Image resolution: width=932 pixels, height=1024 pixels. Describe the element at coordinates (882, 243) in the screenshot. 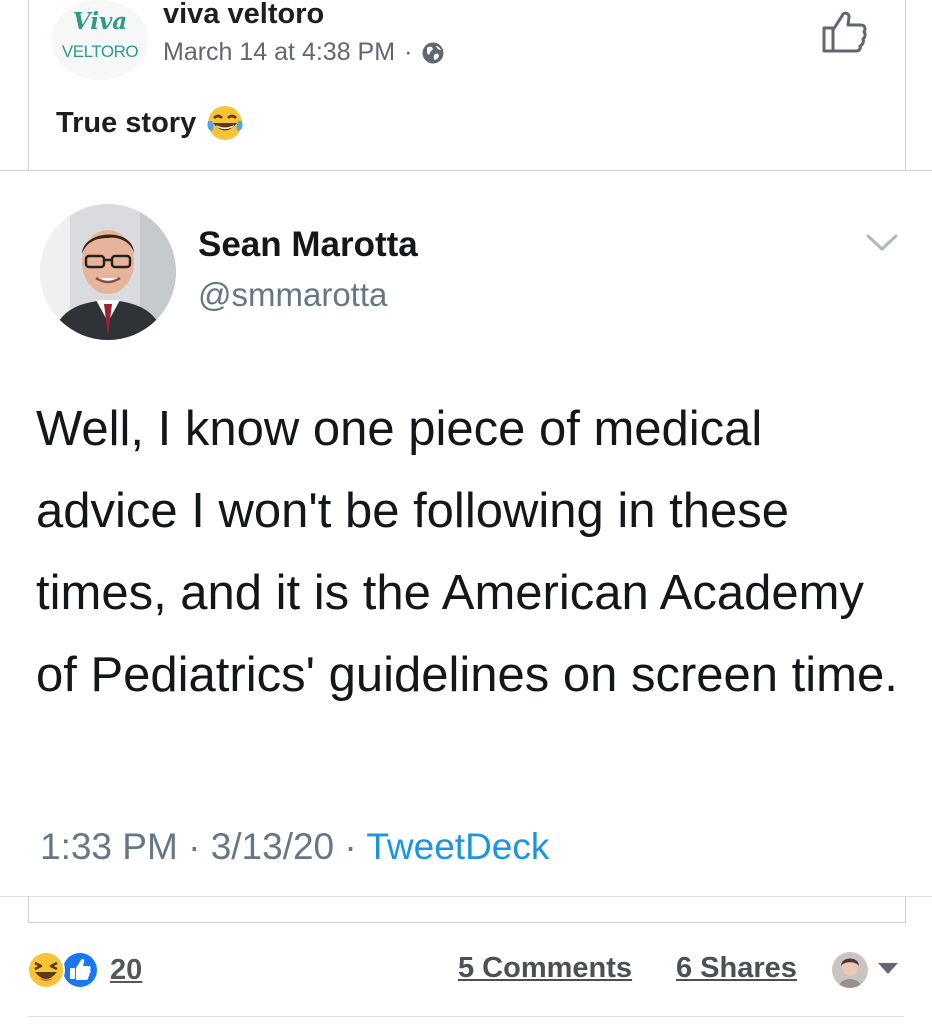

I see `chevron-down-icon` at that location.